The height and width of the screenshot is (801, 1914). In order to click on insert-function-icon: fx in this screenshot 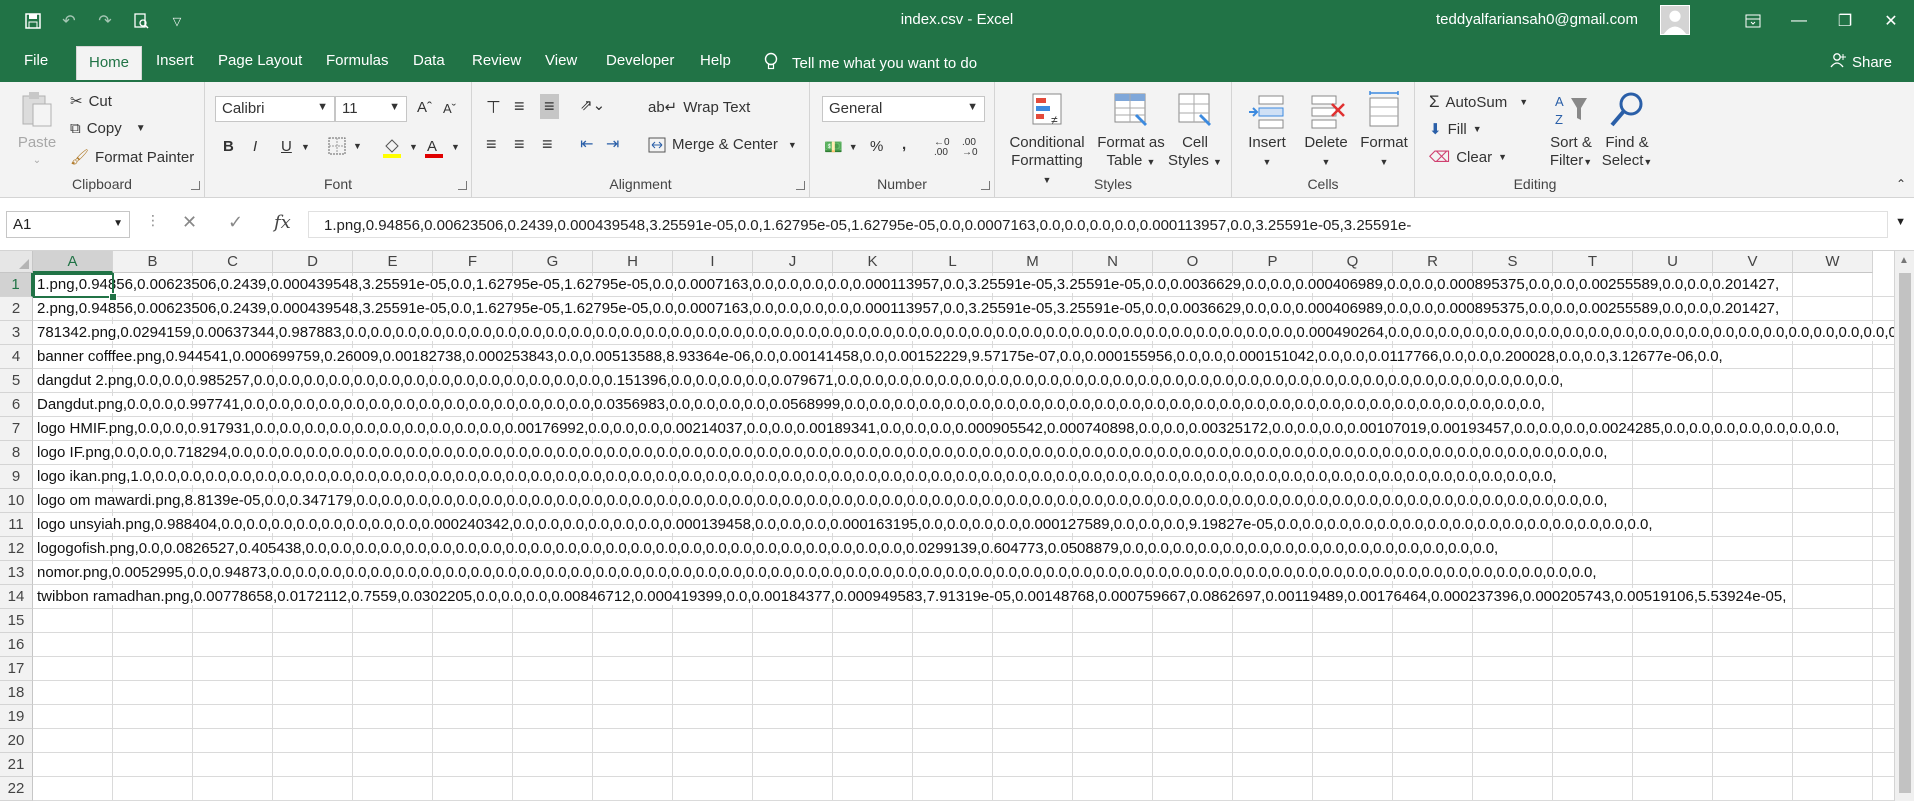, I will do `click(282, 222)`.